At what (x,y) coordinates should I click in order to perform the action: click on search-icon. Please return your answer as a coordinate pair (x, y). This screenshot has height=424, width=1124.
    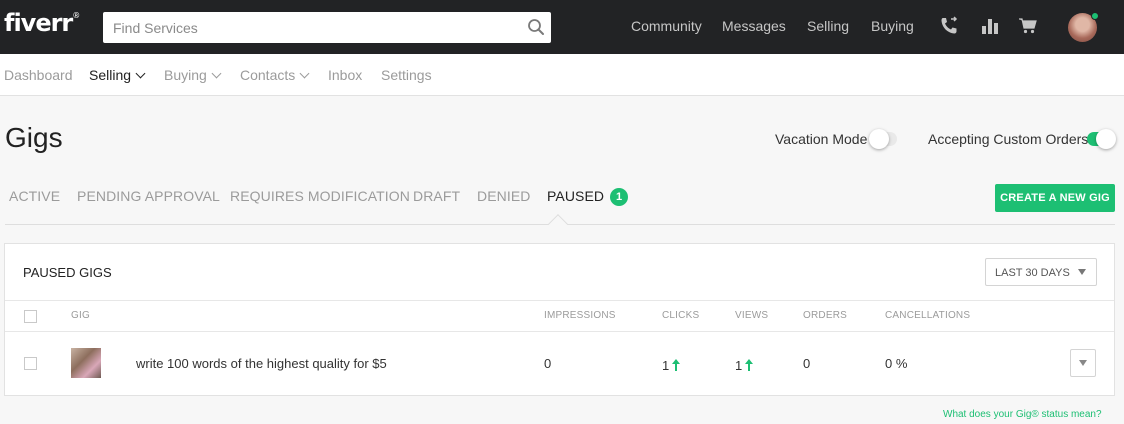
    Looking at the image, I should click on (536, 27).